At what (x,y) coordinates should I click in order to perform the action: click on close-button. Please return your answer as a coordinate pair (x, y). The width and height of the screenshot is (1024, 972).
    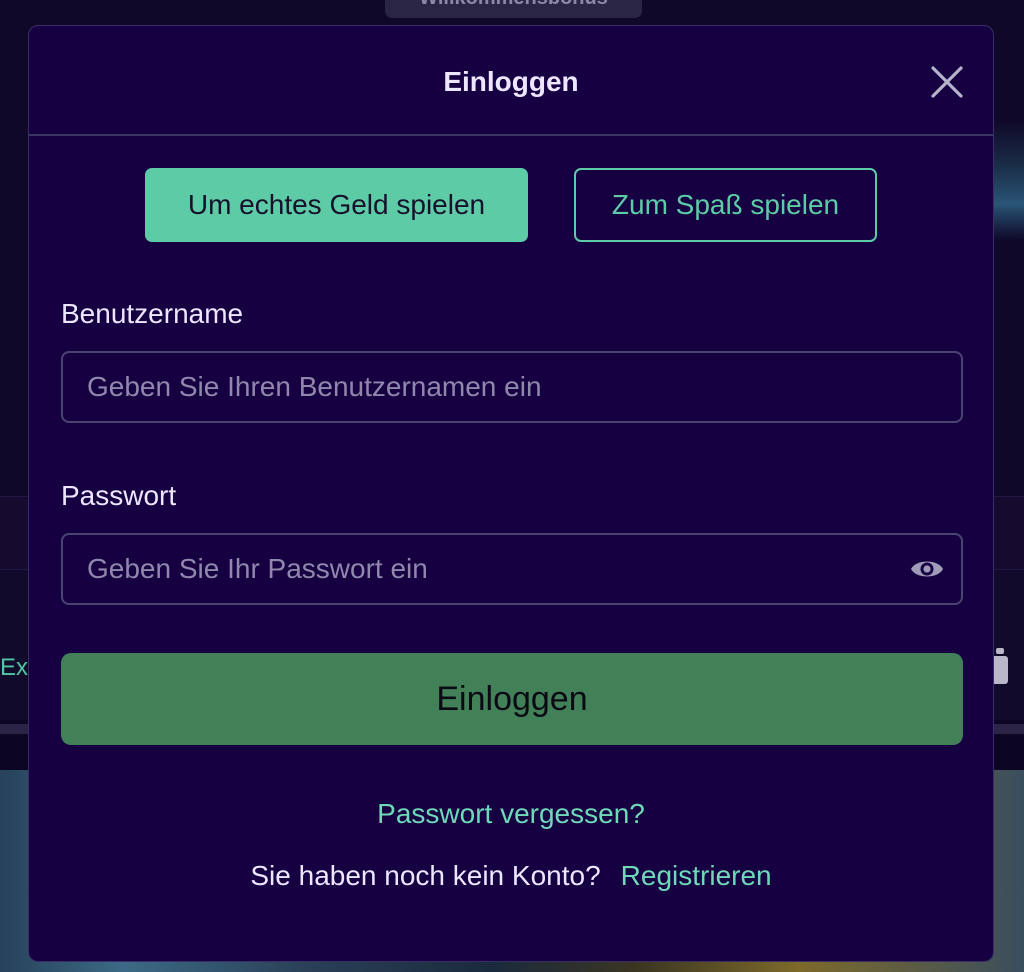
    Looking at the image, I should click on (947, 82).